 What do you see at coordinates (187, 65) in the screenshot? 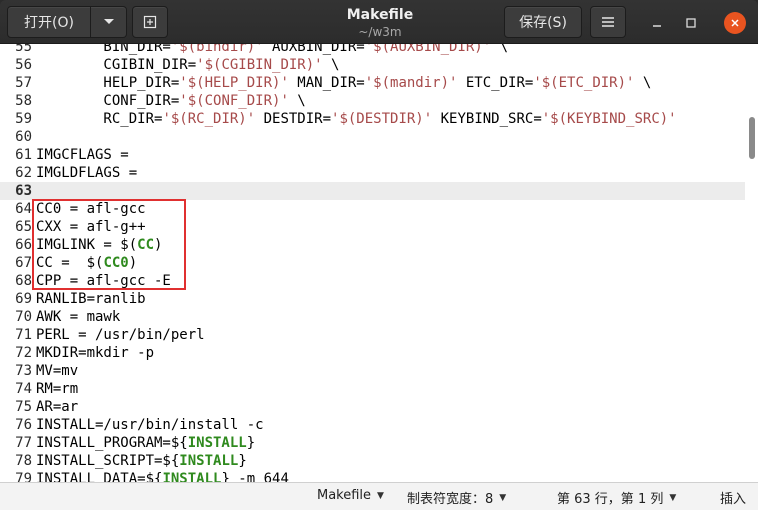
I see `code-text: CGIBIN_DIR='$(CGIBIN_DIR)' \` at bounding box center [187, 65].